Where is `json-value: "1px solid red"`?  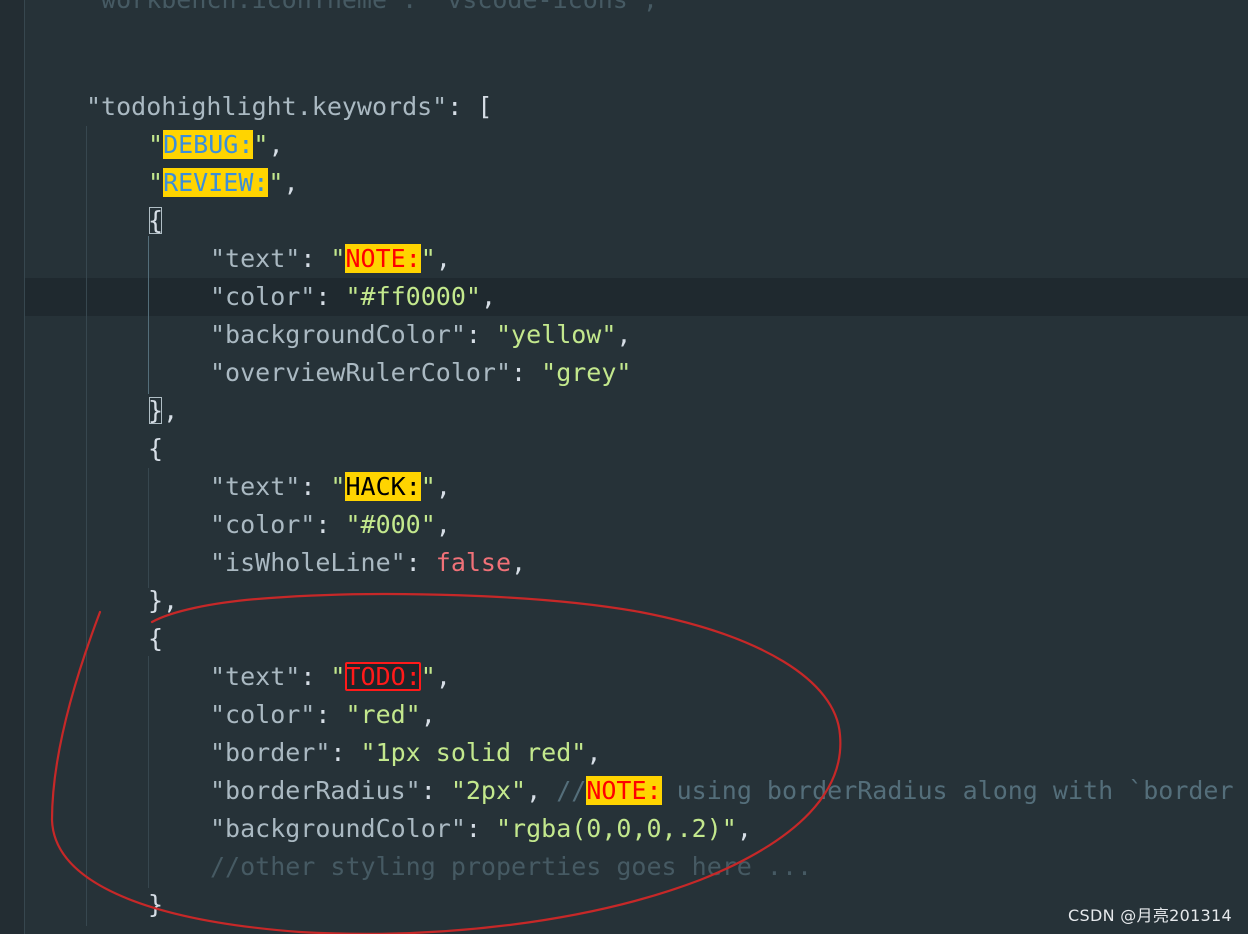
json-value: "1px solid red" is located at coordinates (473, 752).